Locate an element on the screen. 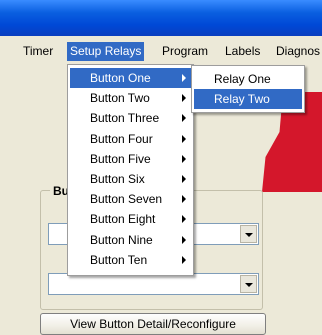 This screenshot has height=335, width=322. menu-item-button-six: Button Six is located at coordinates (130, 179).